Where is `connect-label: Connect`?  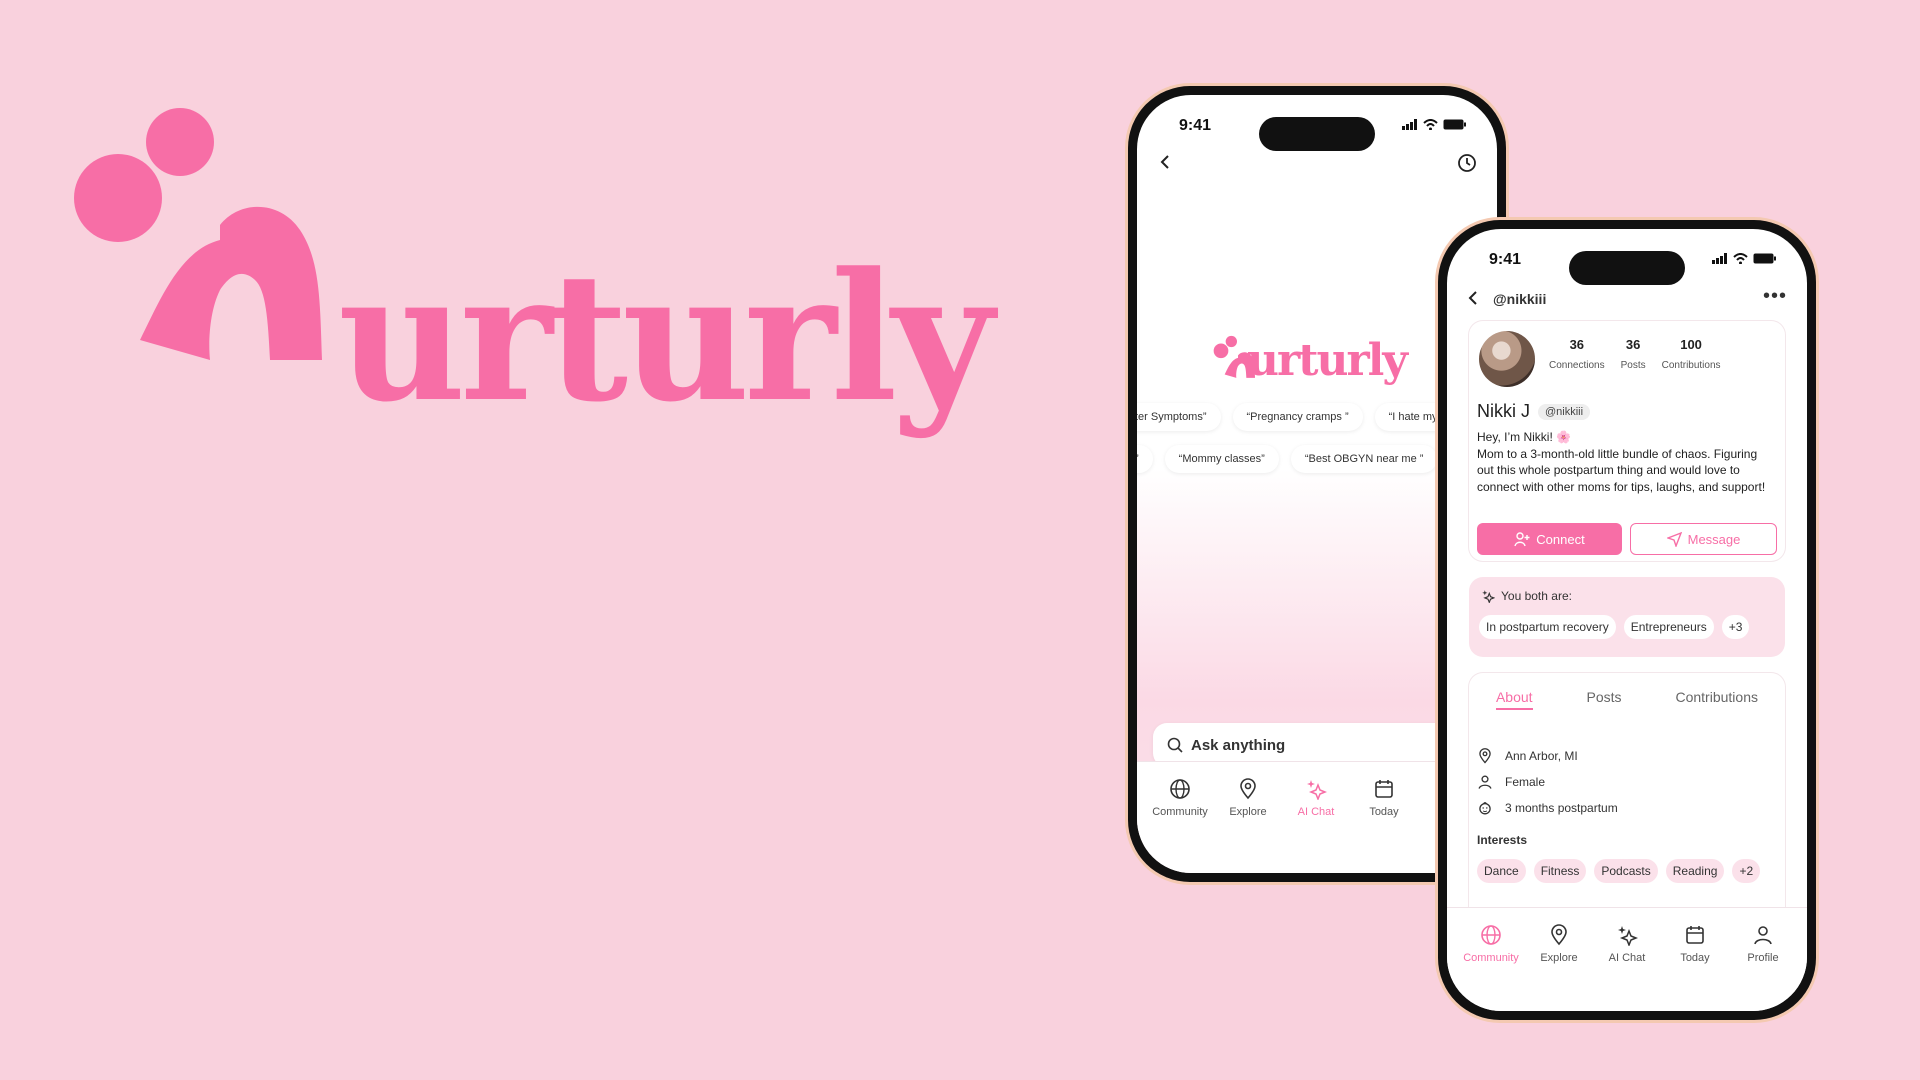
connect-label: Connect is located at coordinates (1560, 539).